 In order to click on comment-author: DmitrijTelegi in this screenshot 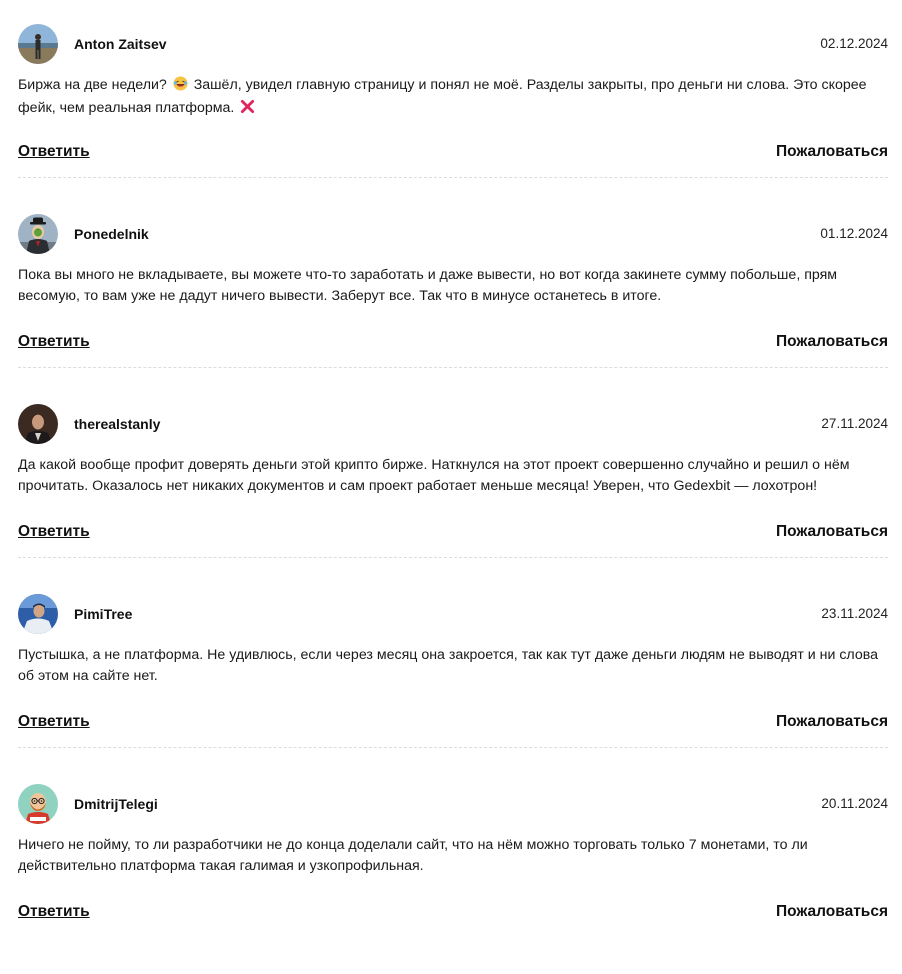, I will do `click(116, 804)`.